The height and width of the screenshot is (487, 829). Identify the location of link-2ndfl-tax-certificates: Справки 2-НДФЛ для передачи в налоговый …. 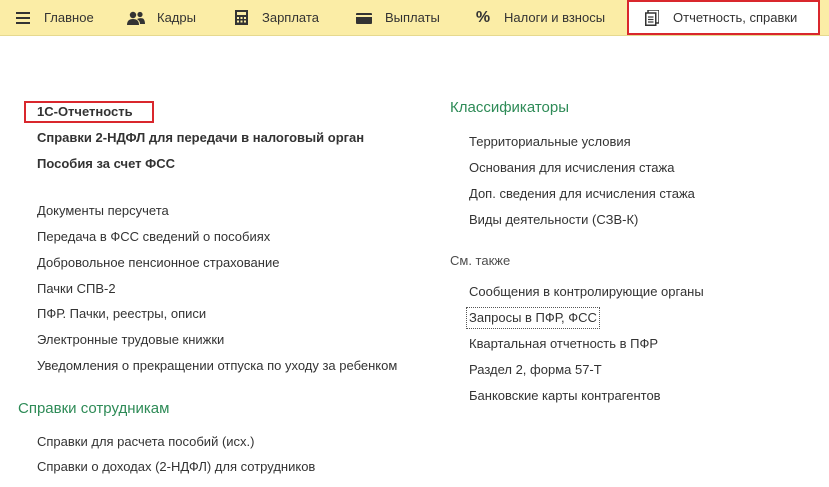
(200, 138).